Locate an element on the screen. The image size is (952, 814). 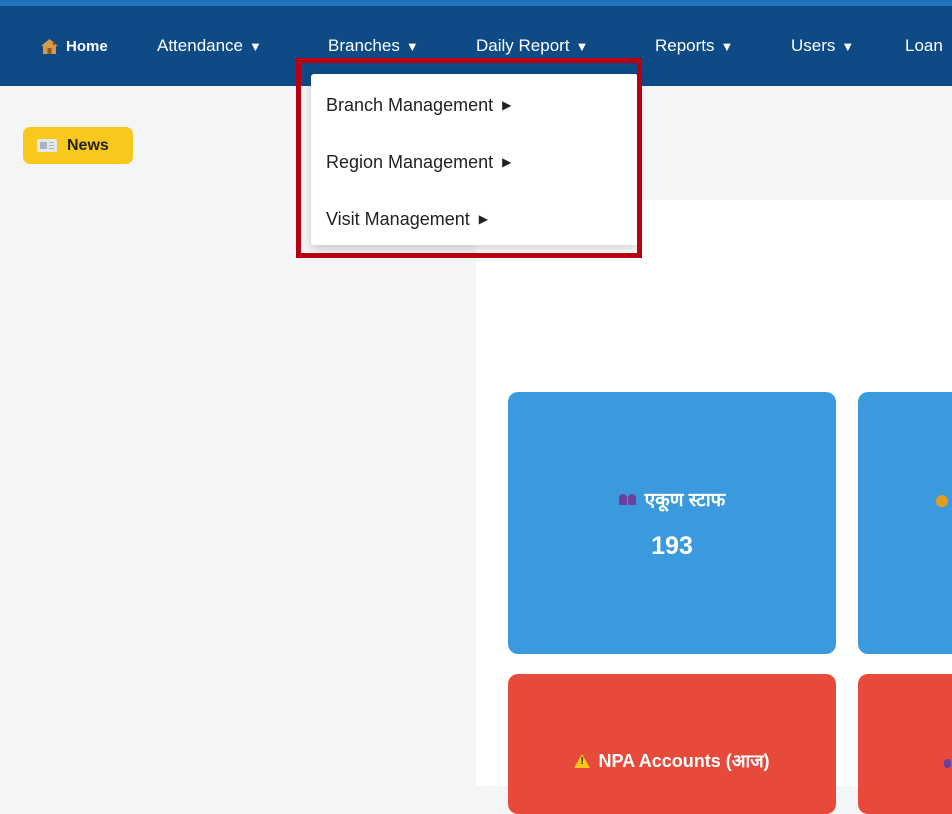
partial-icon is located at coordinates (947, 763).